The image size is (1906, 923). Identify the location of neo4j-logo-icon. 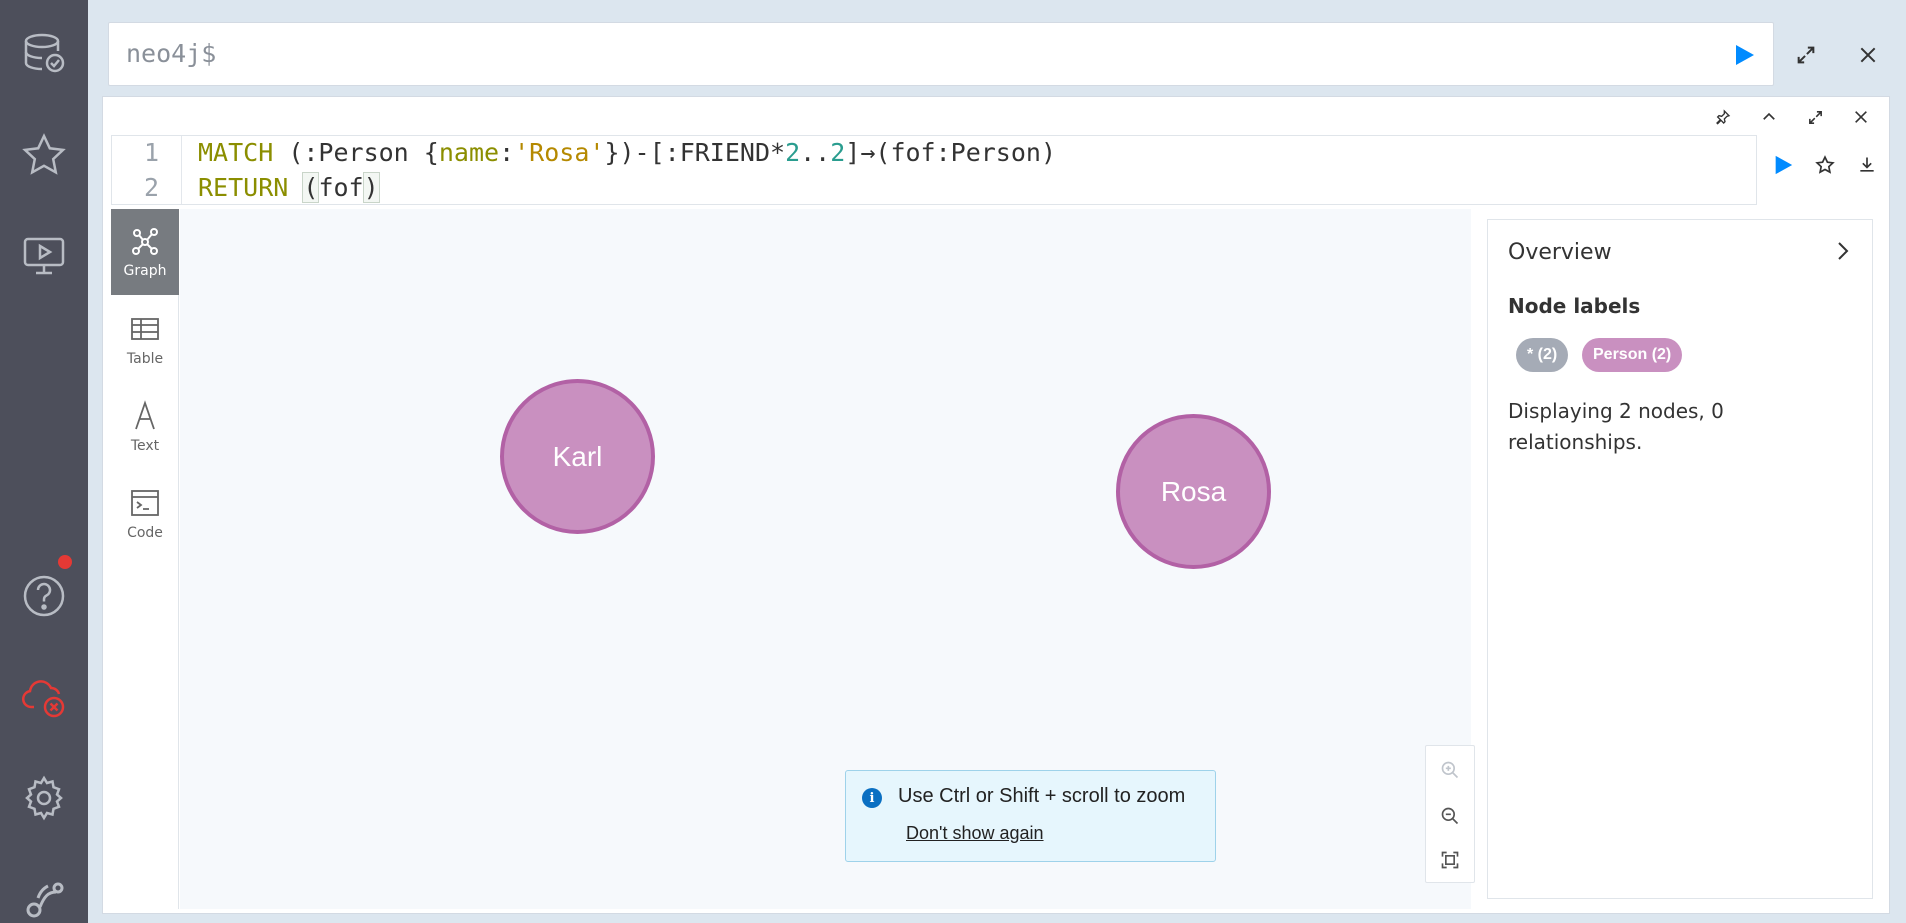
(45, 900).